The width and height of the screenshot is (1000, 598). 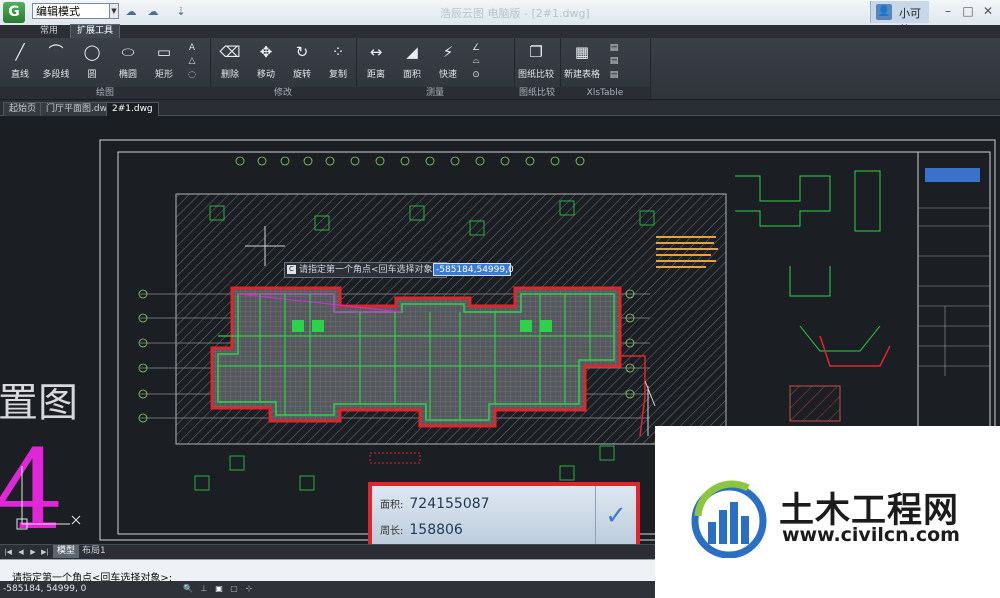 I want to click on perimeter-label: 周长:, so click(x=392, y=531).